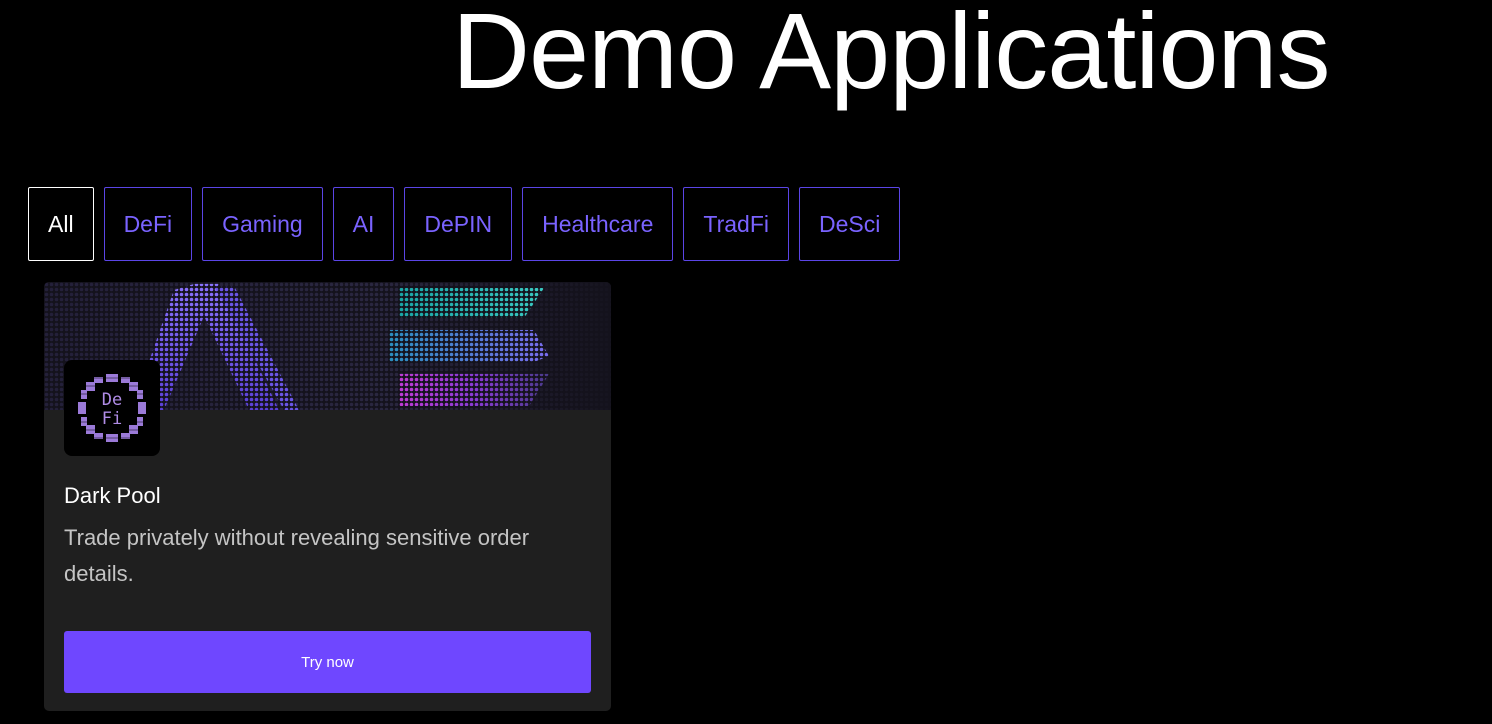 This screenshot has height=724, width=1492. I want to click on card-title: Dark Pool, so click(112, 495).